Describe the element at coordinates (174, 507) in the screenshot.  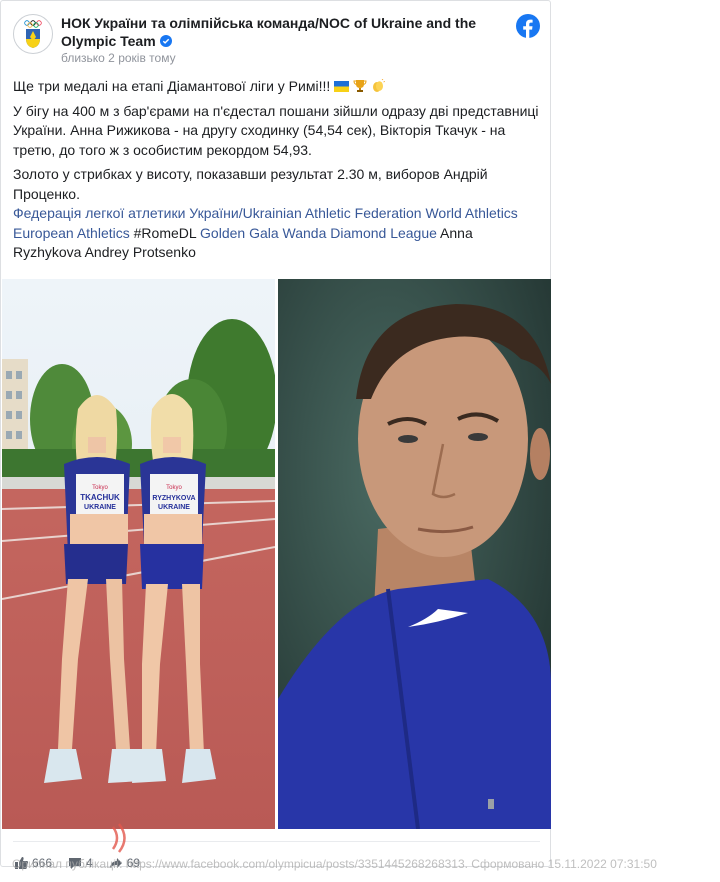
I see `bib-country-right: UKRAINE` at that location.